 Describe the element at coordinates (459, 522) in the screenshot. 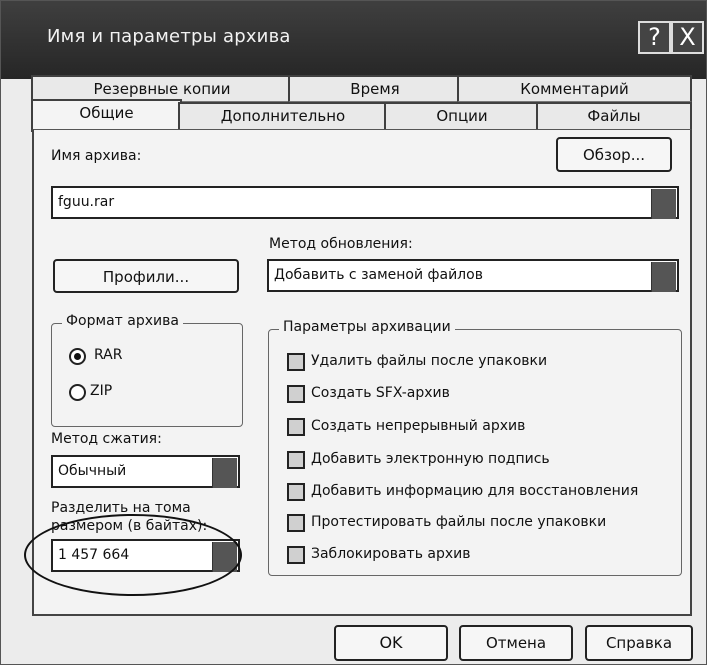

I see `test-files-label: Протестировать файлы после упаковки` at that location.